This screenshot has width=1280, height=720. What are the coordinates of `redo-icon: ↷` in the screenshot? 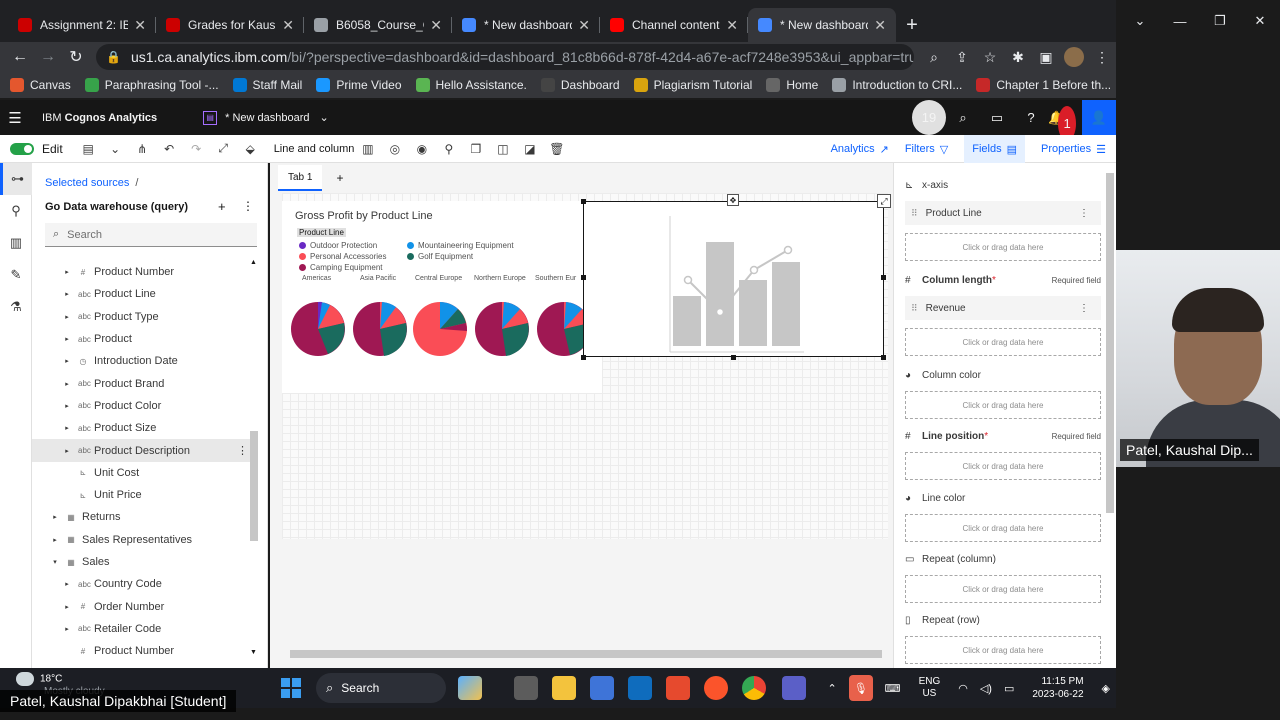 It's located at (196, 149).